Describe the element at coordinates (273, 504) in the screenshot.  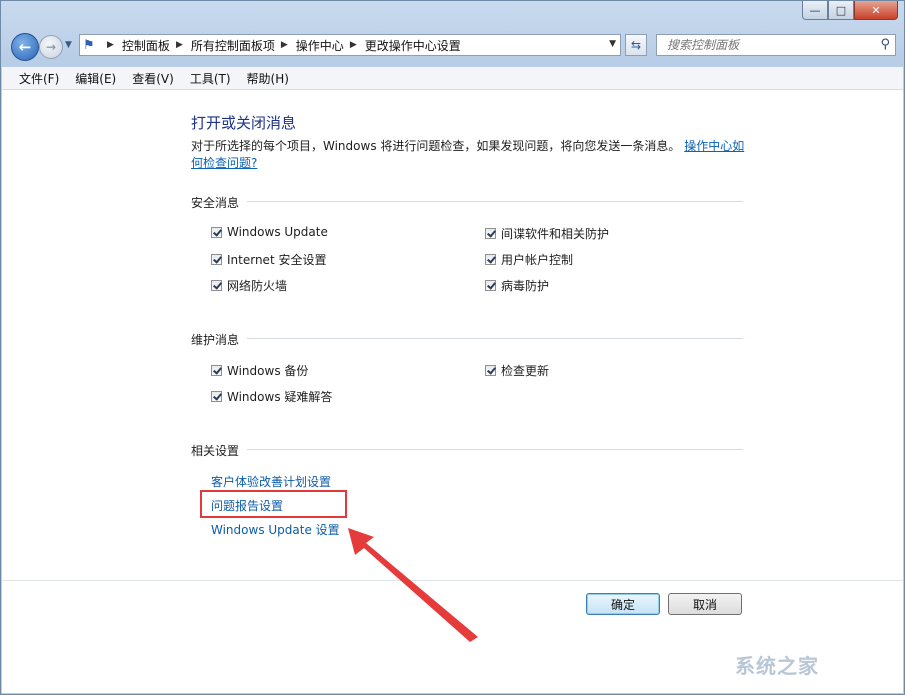
I see `highlight-box` at that location.